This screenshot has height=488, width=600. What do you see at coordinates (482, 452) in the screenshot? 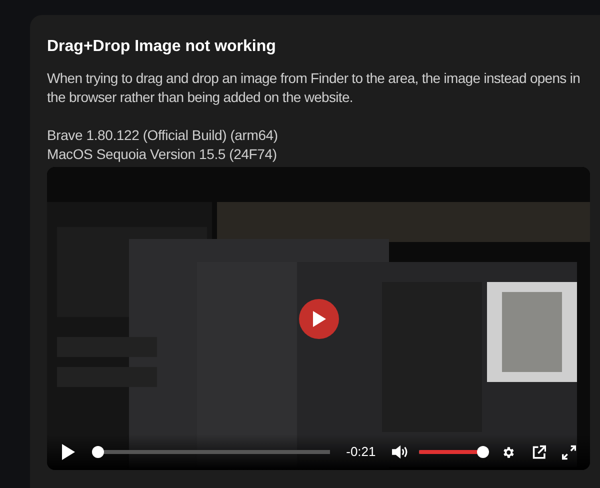
I see `volume-thumb` at bounding box center [482, 452].